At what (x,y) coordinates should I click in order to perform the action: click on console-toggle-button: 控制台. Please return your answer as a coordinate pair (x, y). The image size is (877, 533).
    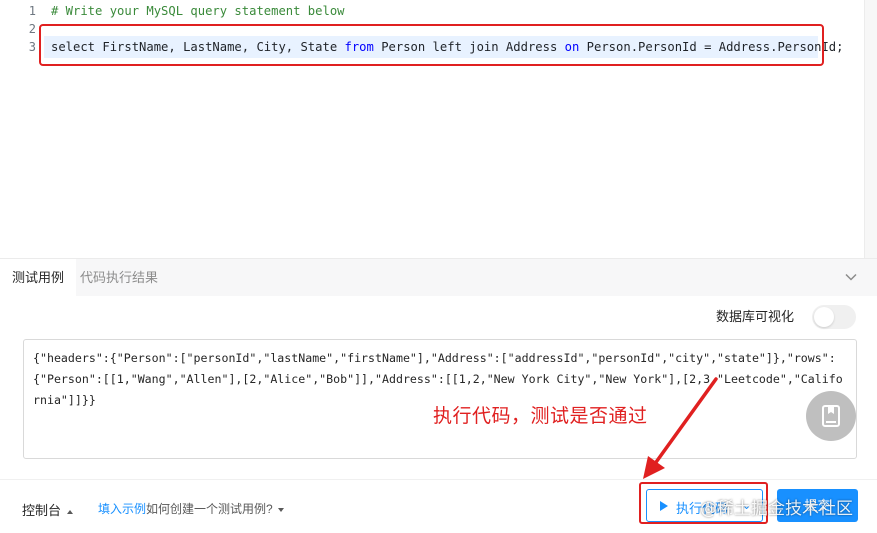
    Looking at the image, I should click on (48, 509).